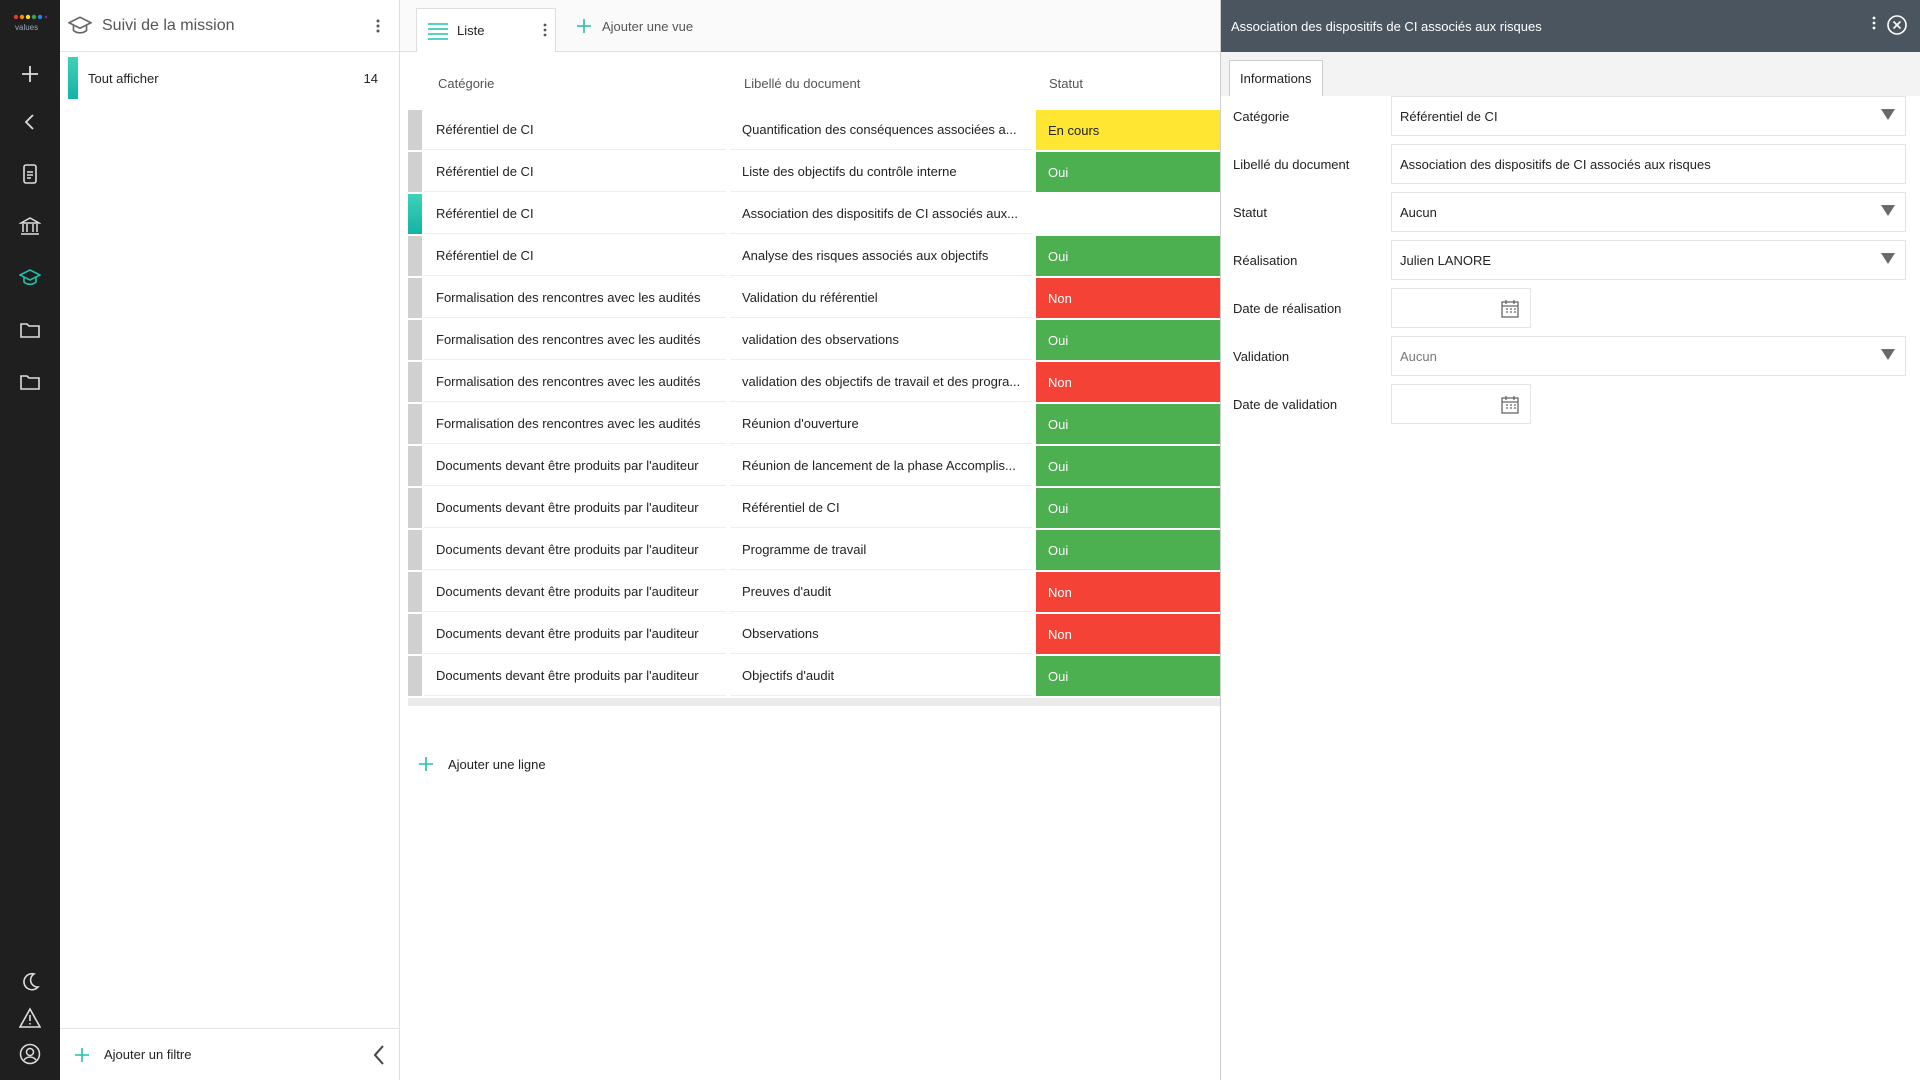 The image size is (1920, 1080). What do you see at coordinates (881, 172) in the screenshot?
I see `cell-label: Liste des objectifs du contrôle interne` at bounding box center [881, 172].